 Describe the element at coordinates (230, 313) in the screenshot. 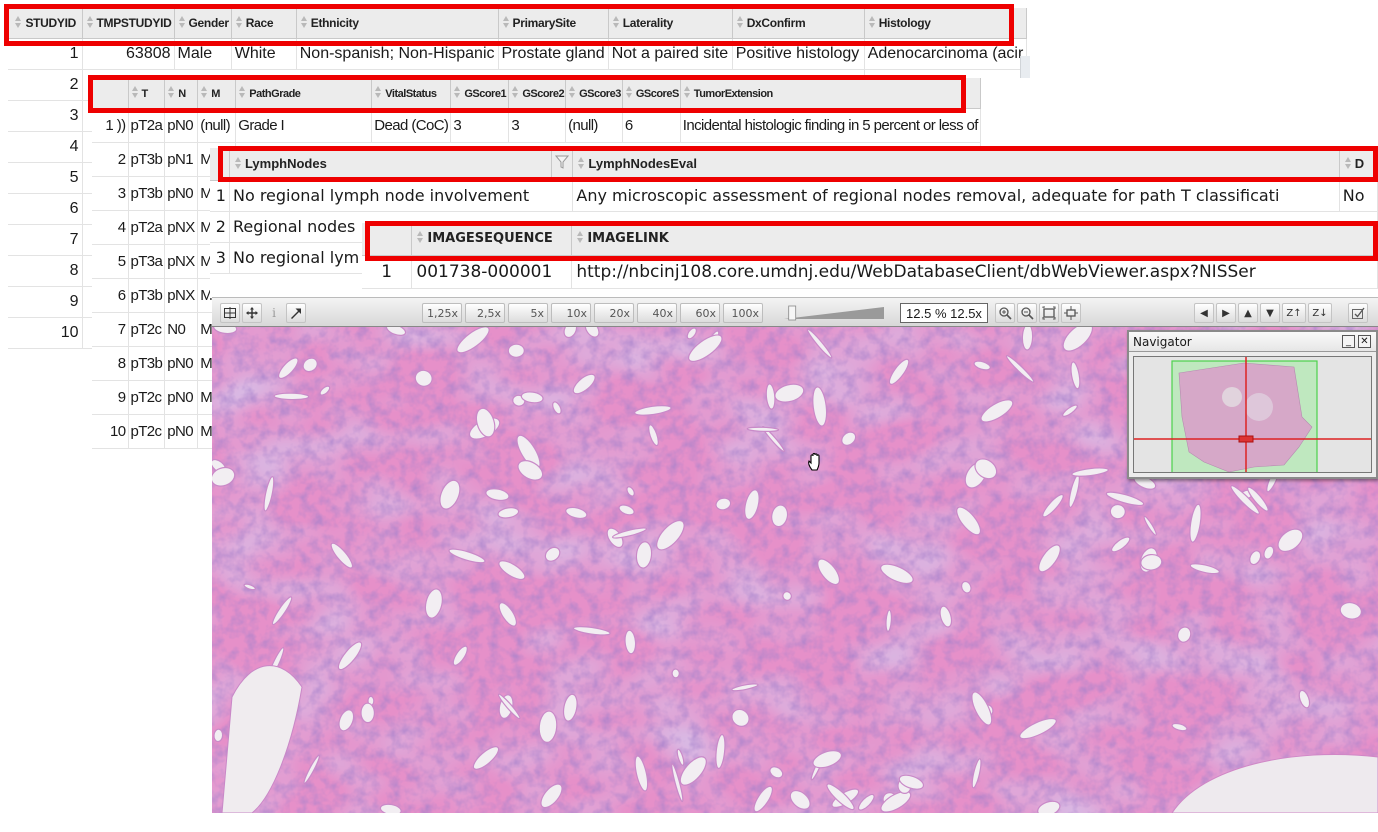

I see `grid-tool-button` at that location.